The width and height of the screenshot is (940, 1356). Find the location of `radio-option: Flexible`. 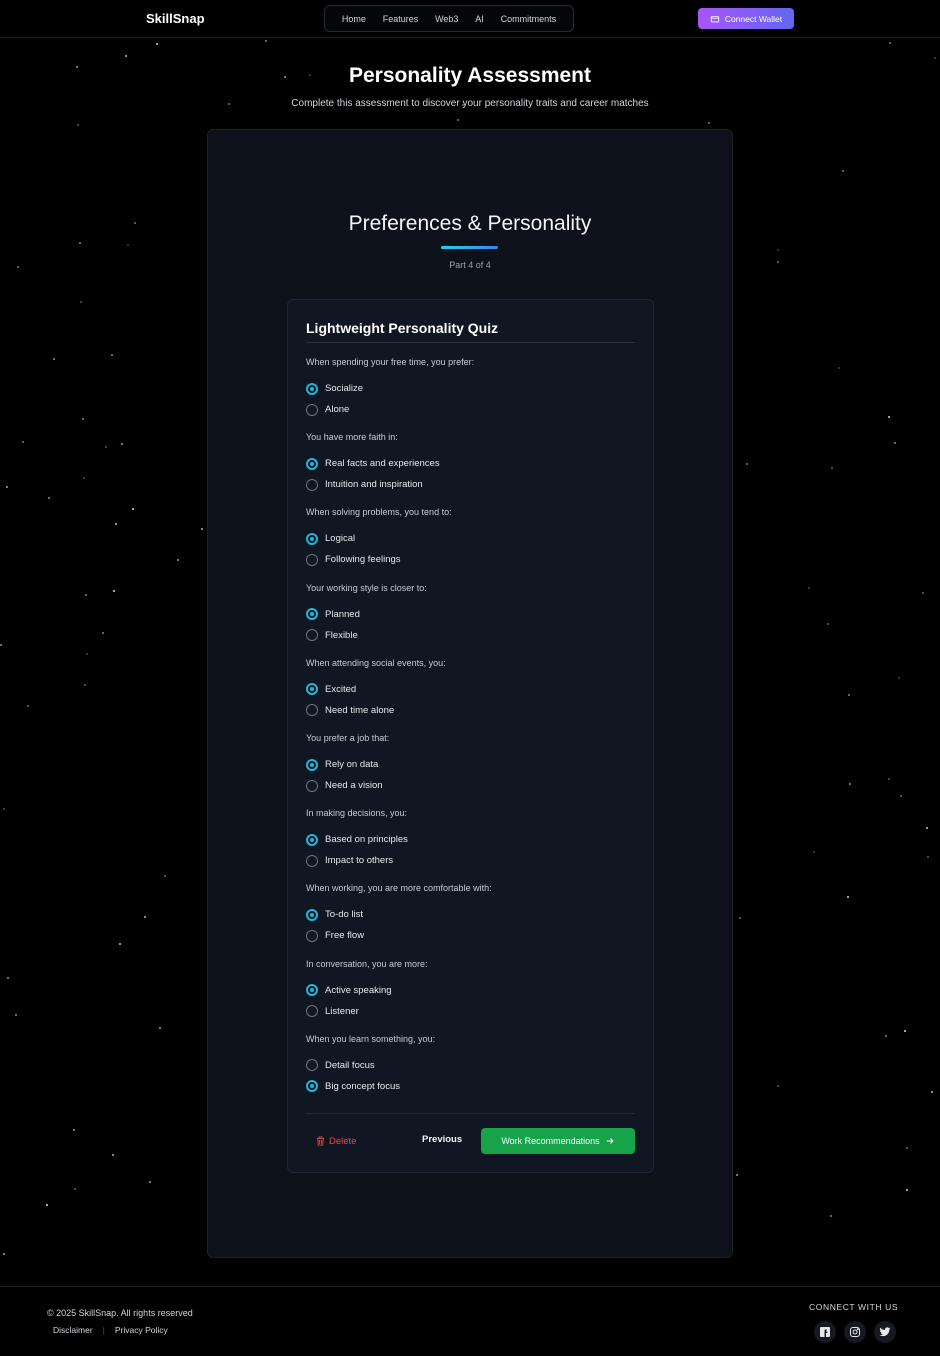

radio-option: Flexible is located at coordinates (470, 635).